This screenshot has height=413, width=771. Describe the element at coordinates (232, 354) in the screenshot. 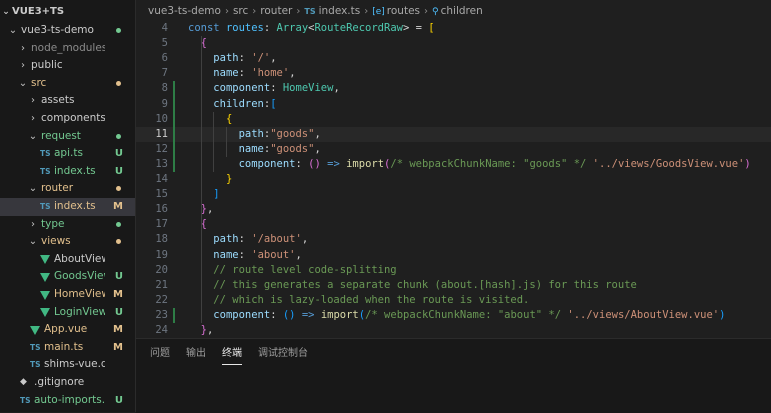

I see `panel-tab: 终端` at that location.